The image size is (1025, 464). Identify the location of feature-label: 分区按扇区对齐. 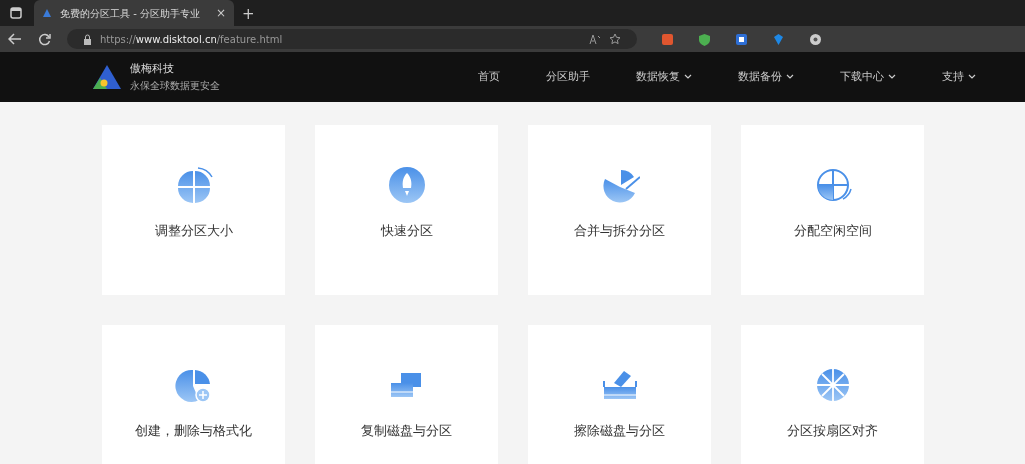
(832, 431).